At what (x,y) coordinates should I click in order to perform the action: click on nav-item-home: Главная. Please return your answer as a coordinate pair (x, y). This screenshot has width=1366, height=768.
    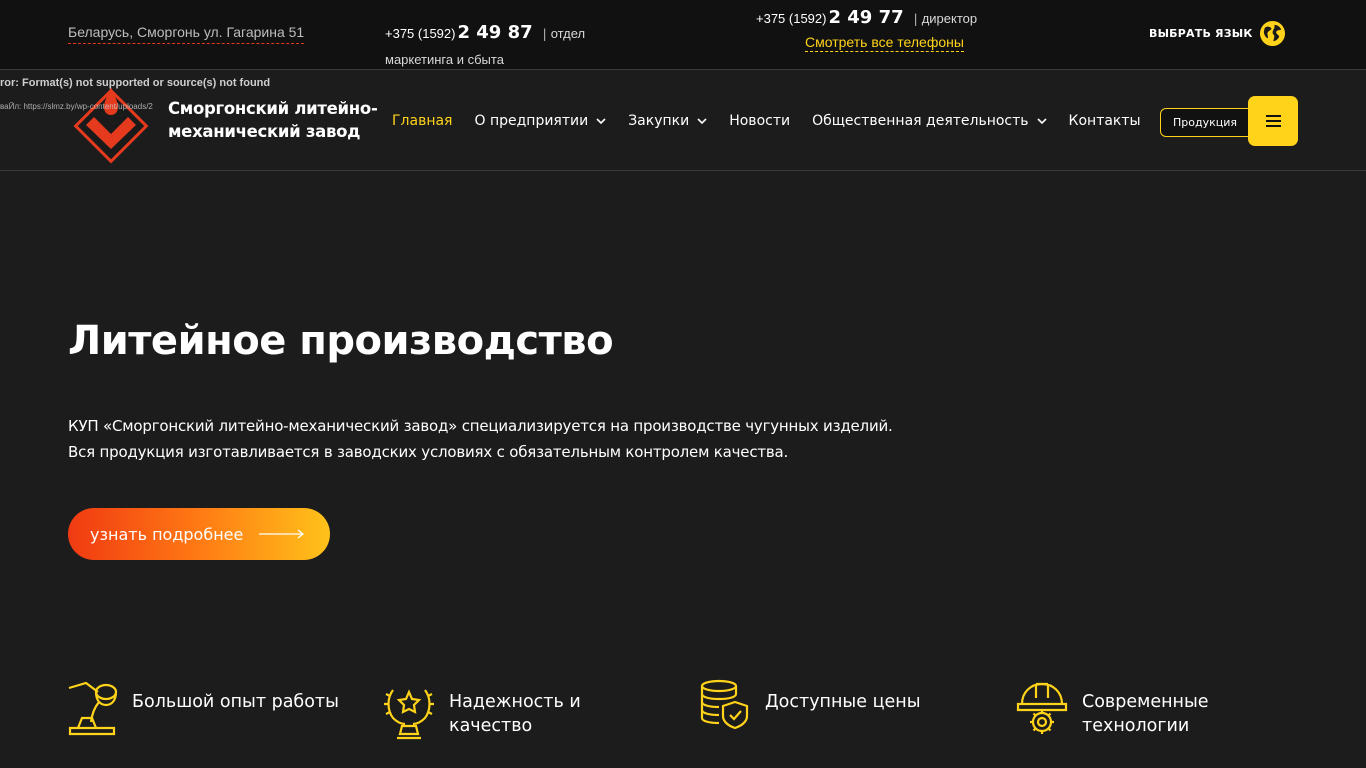
    Looking at the image, I should click on (422, 121).